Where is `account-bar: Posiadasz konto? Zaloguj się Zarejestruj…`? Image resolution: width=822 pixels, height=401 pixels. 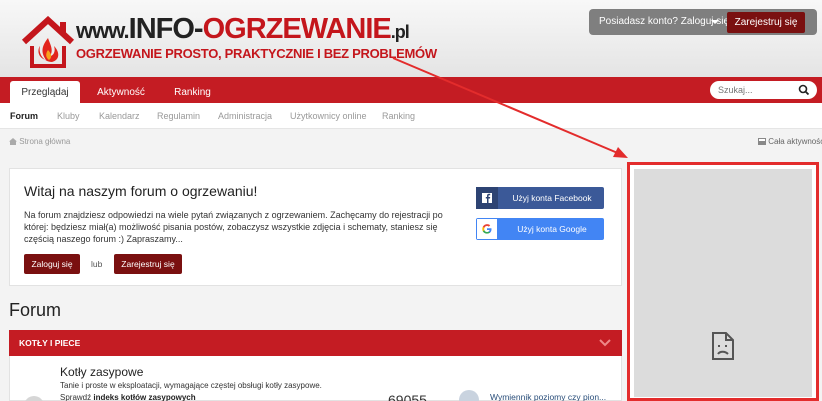
account-bar: Posiadasz konto? Zaloguj się Zarejestruj… is located at coordinates (703, 22).